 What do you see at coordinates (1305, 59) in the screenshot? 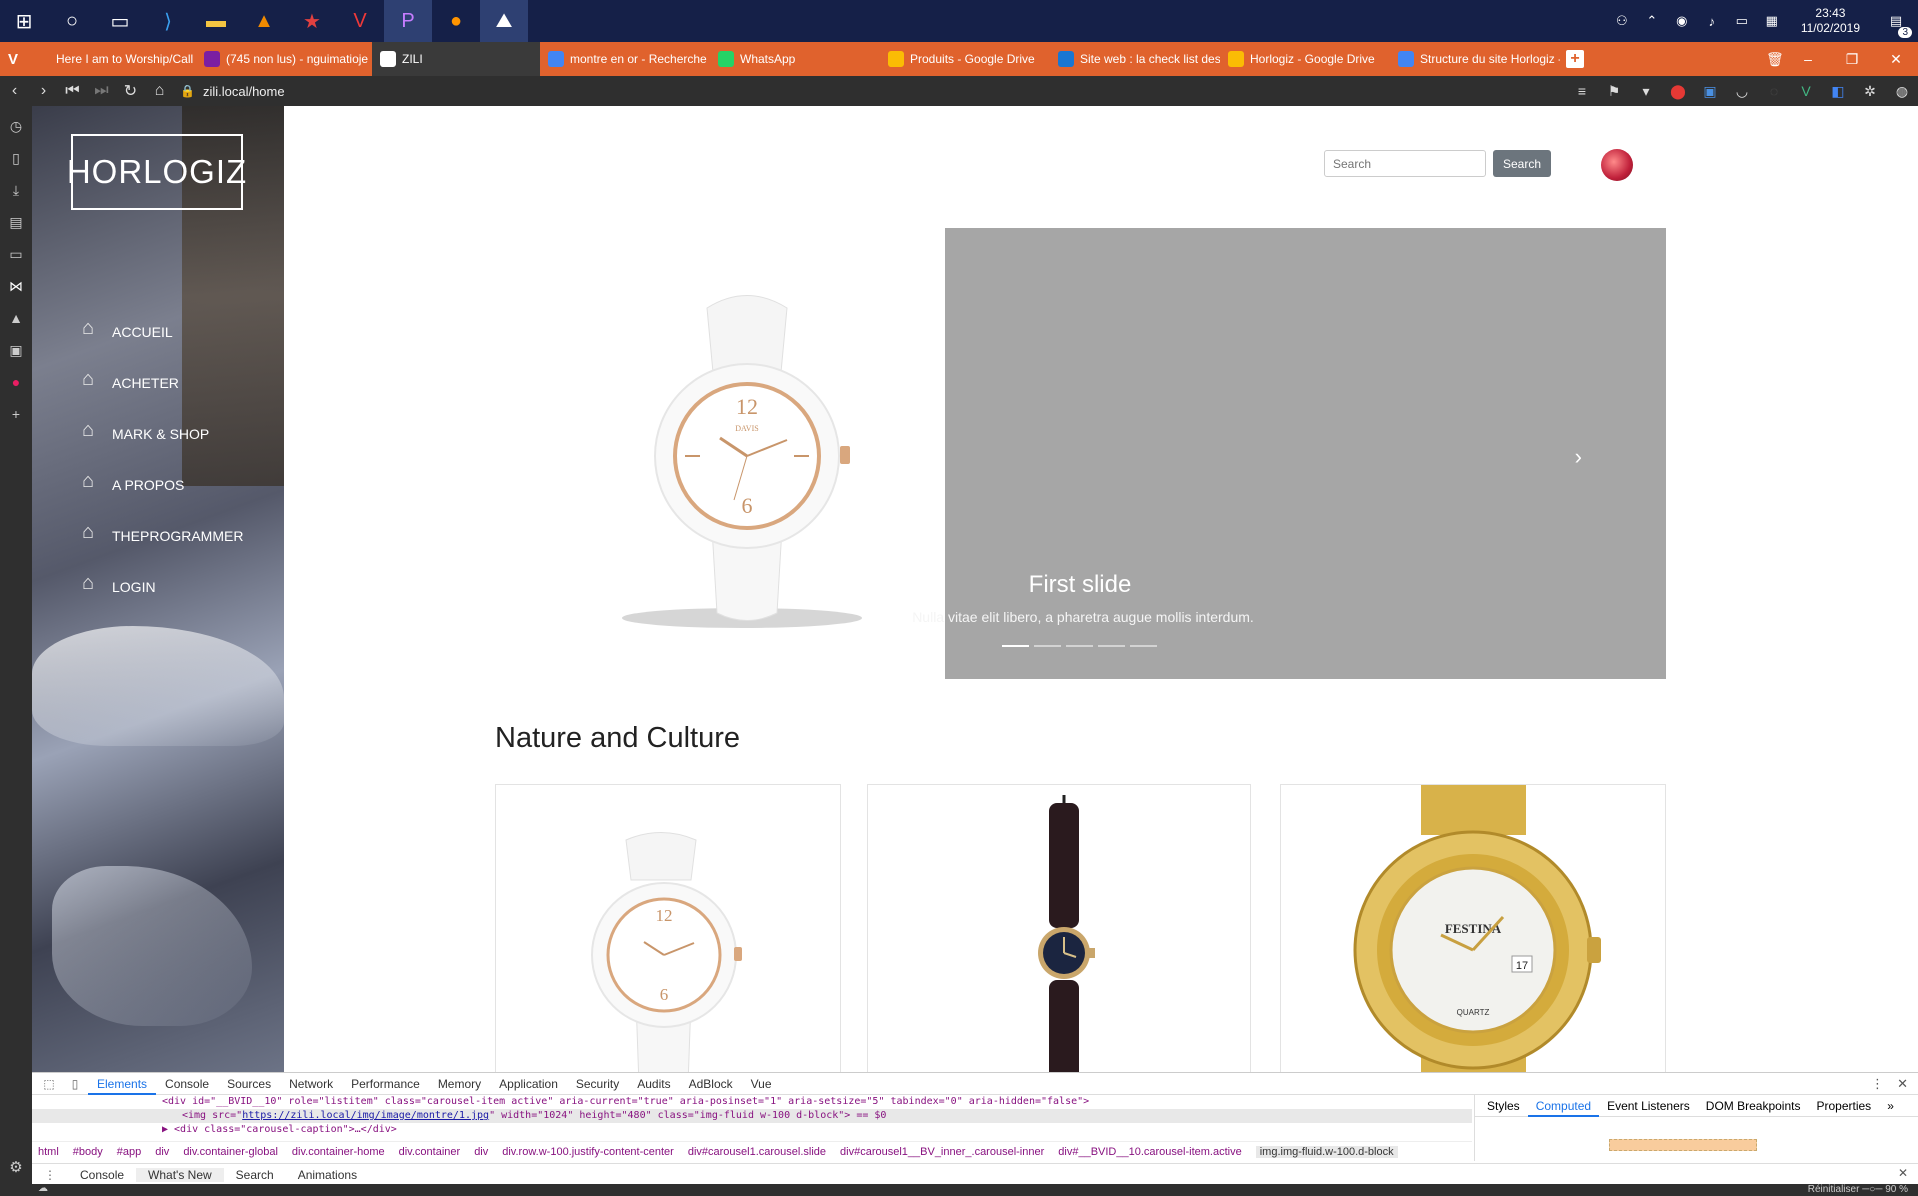
I see `browser-tab: Horlogiz - Google Drive` at bounding box center [1305, 59].